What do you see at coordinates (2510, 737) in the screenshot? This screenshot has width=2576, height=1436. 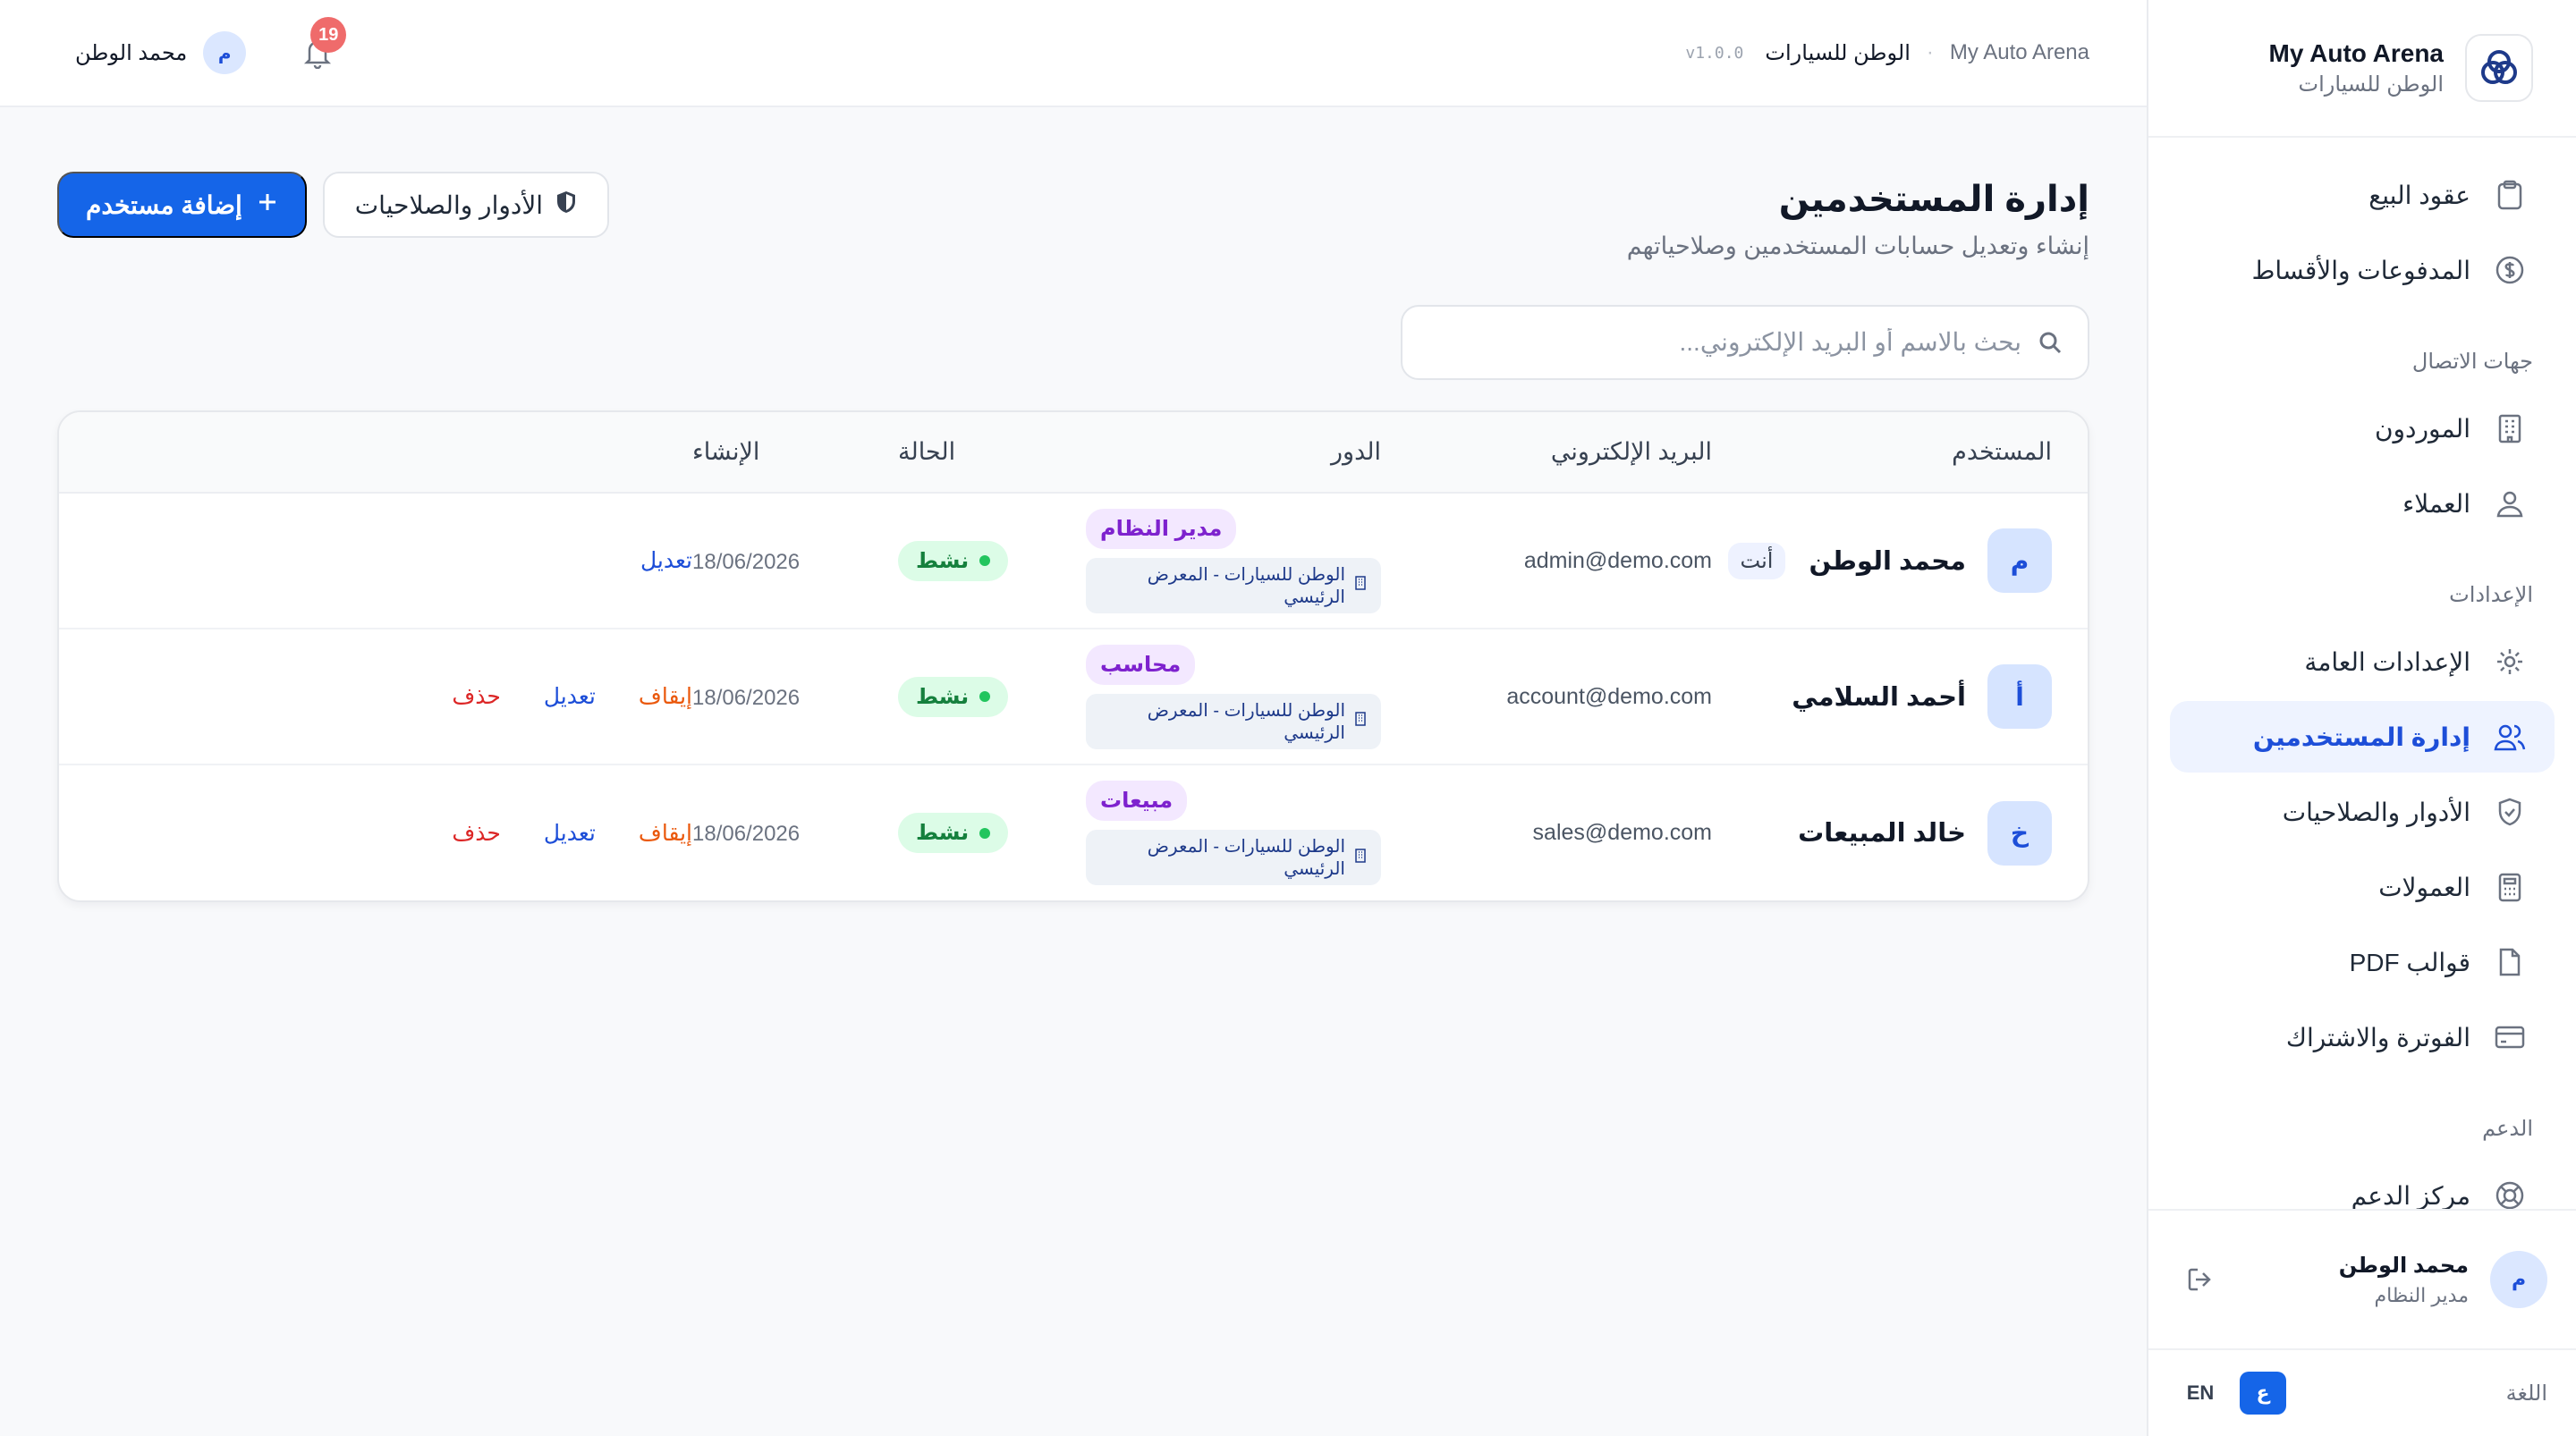 I see `users-icon` at bounding box center [2510, 737].